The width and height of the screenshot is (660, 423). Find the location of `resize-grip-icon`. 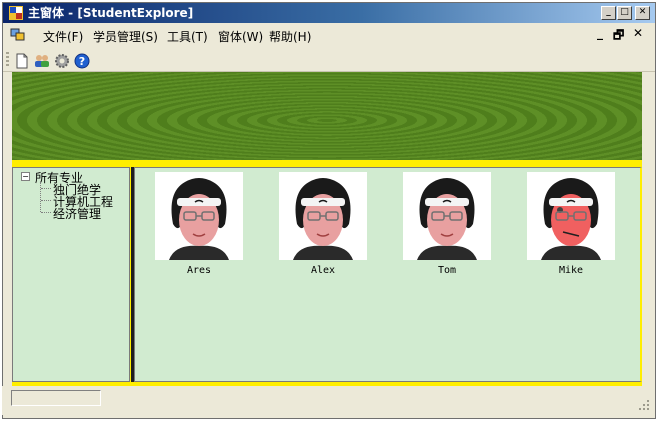

resize-grip-icon is located at coordinates (644, 405).